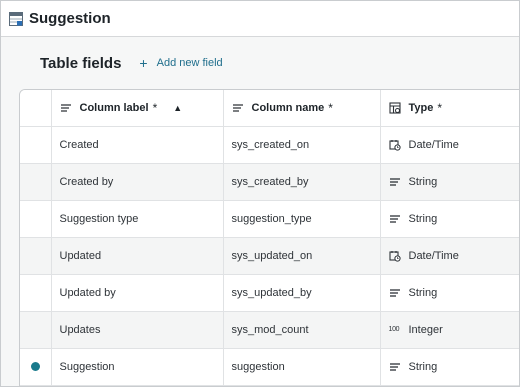  I want to click on column-label-value: Created by, so click(86, 181).